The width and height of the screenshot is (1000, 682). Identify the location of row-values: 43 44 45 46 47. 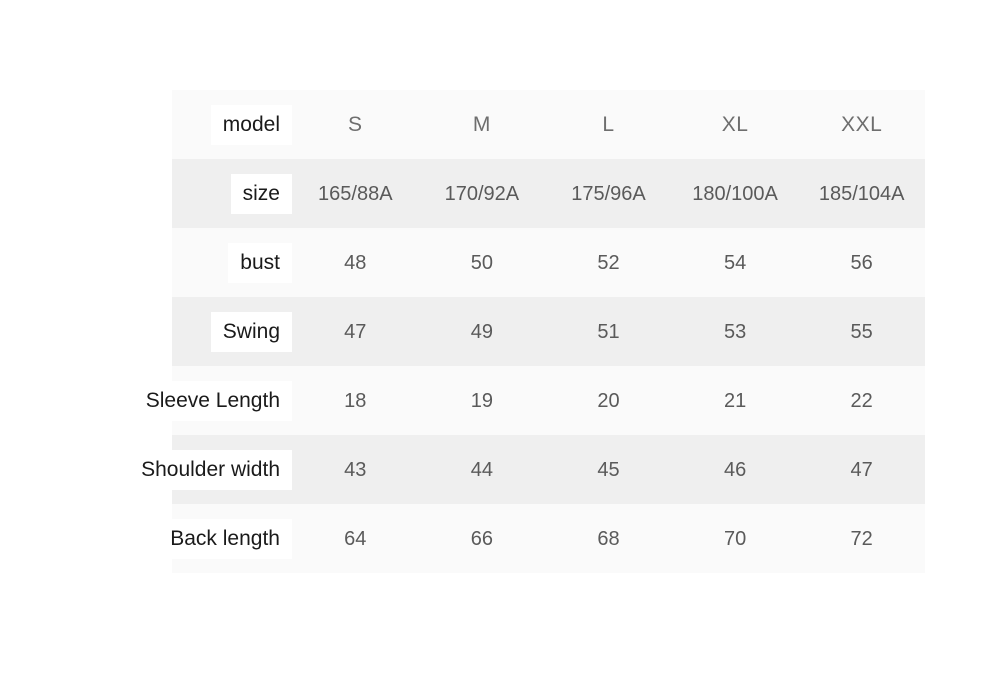
(608, 469).